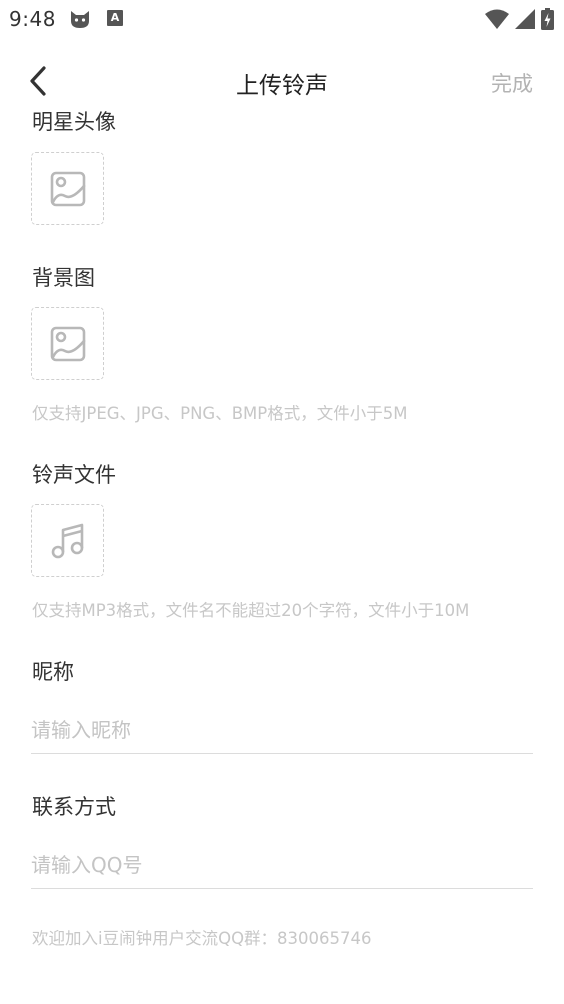 This screenshot has height=1004, width=564. Describe the element at coordinates (497, 21) in the screenshot. I see `wifi-icon` at that location.